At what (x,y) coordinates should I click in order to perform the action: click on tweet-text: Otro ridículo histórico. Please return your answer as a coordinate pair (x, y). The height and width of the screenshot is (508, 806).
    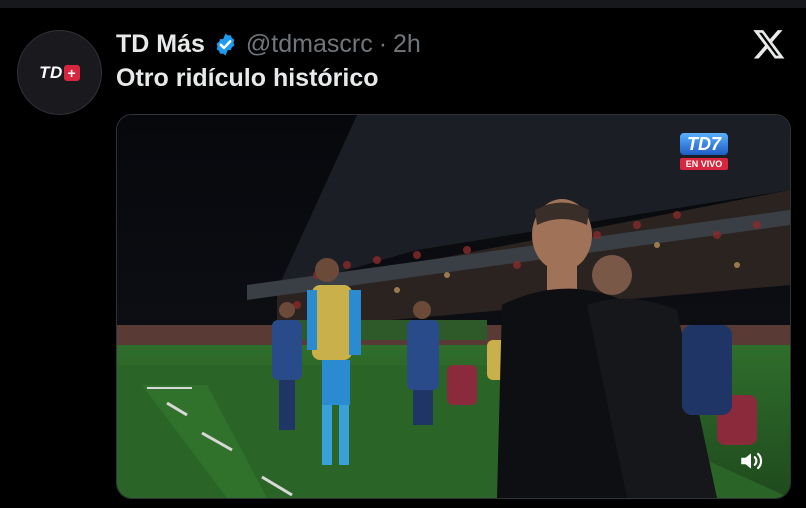
    Looking at the image, I should click on (247, 78).